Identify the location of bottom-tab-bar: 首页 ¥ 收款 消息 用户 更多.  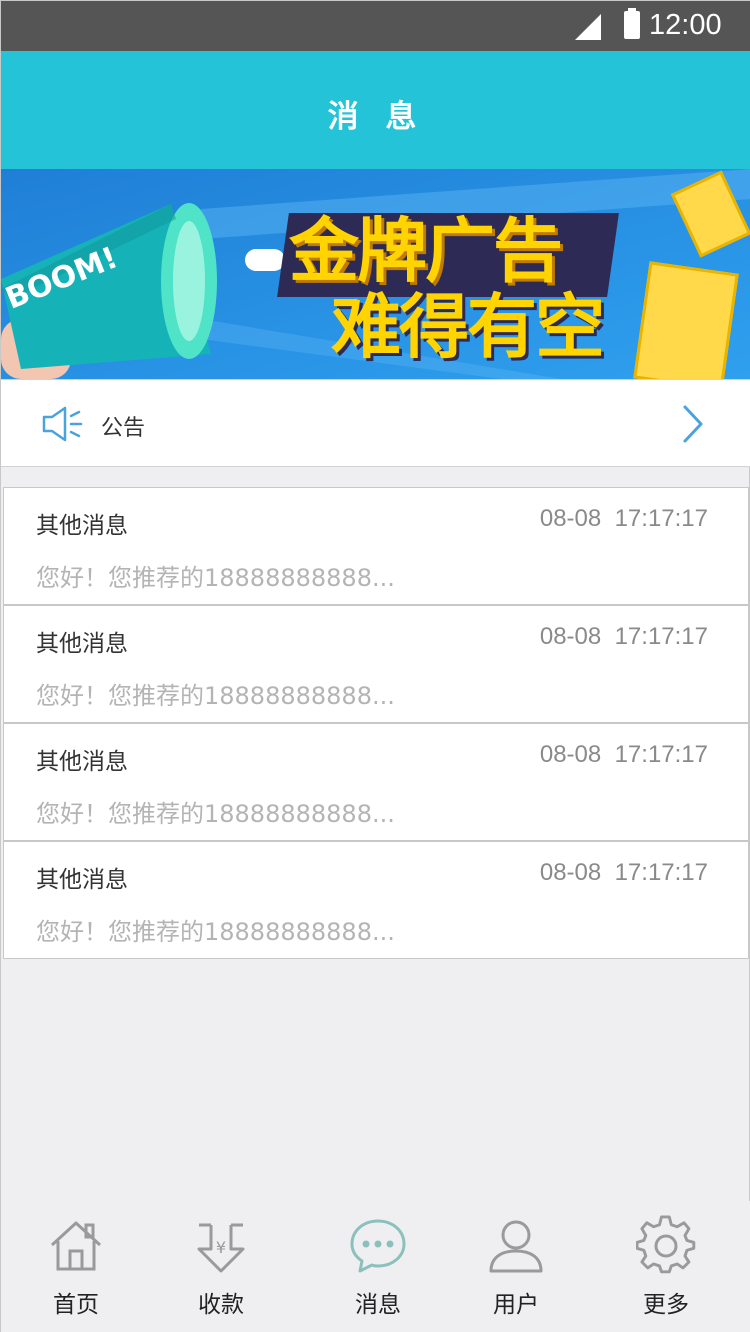
(375, 1266).